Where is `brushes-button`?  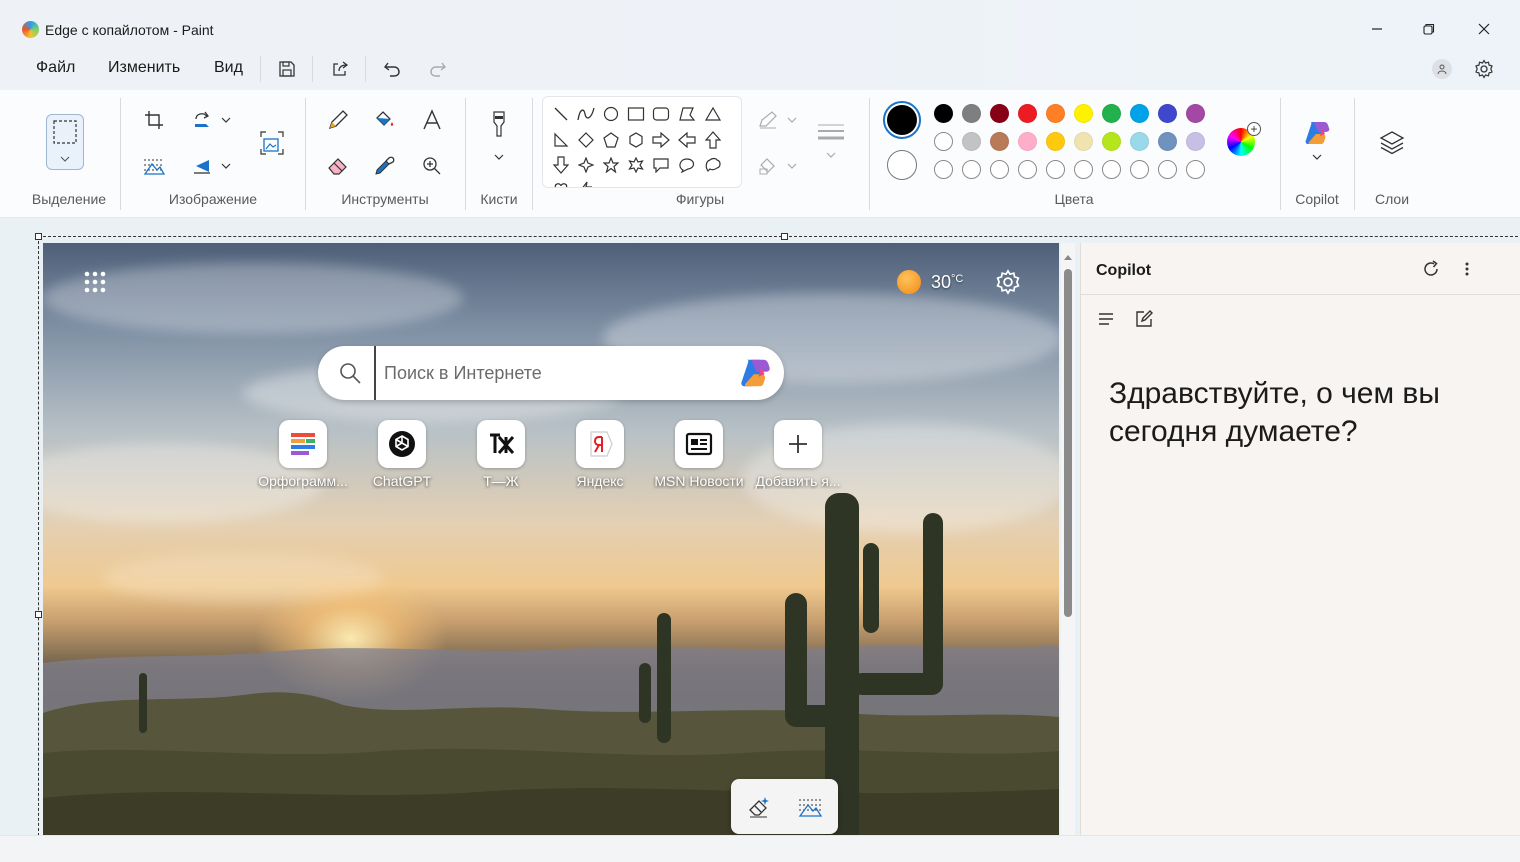 brushes-button is located at coordinates (499, 140).